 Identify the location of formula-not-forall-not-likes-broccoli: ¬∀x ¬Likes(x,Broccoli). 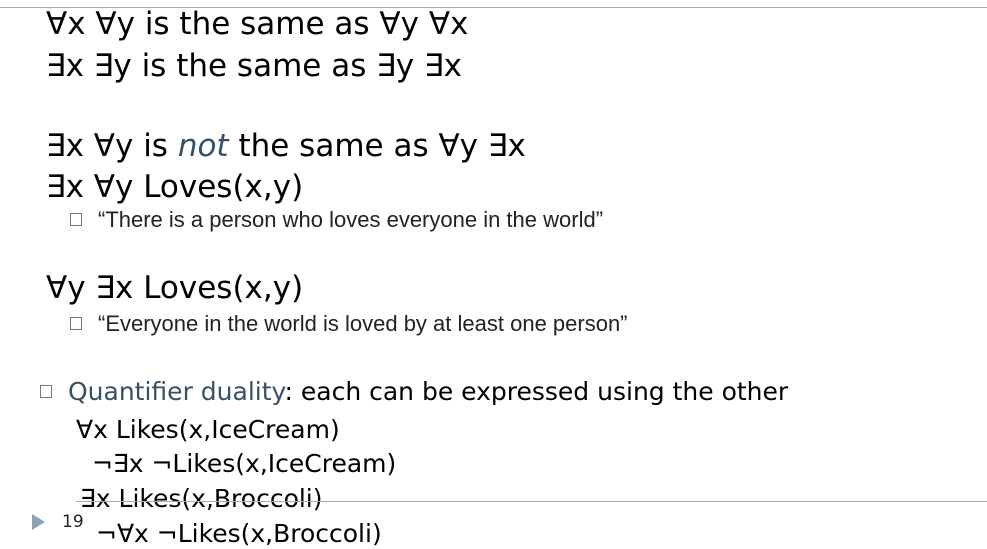
(239, 533).